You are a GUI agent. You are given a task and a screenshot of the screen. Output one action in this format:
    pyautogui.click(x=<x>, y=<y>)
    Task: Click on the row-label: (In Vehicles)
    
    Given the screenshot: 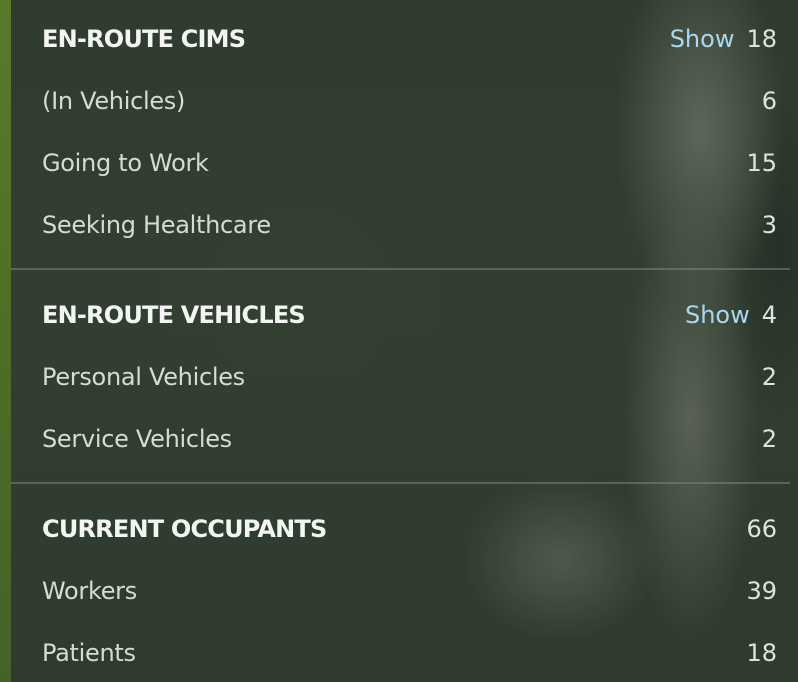 What is the action you would take?
    pyautogui.click(x=114, y=101)
    